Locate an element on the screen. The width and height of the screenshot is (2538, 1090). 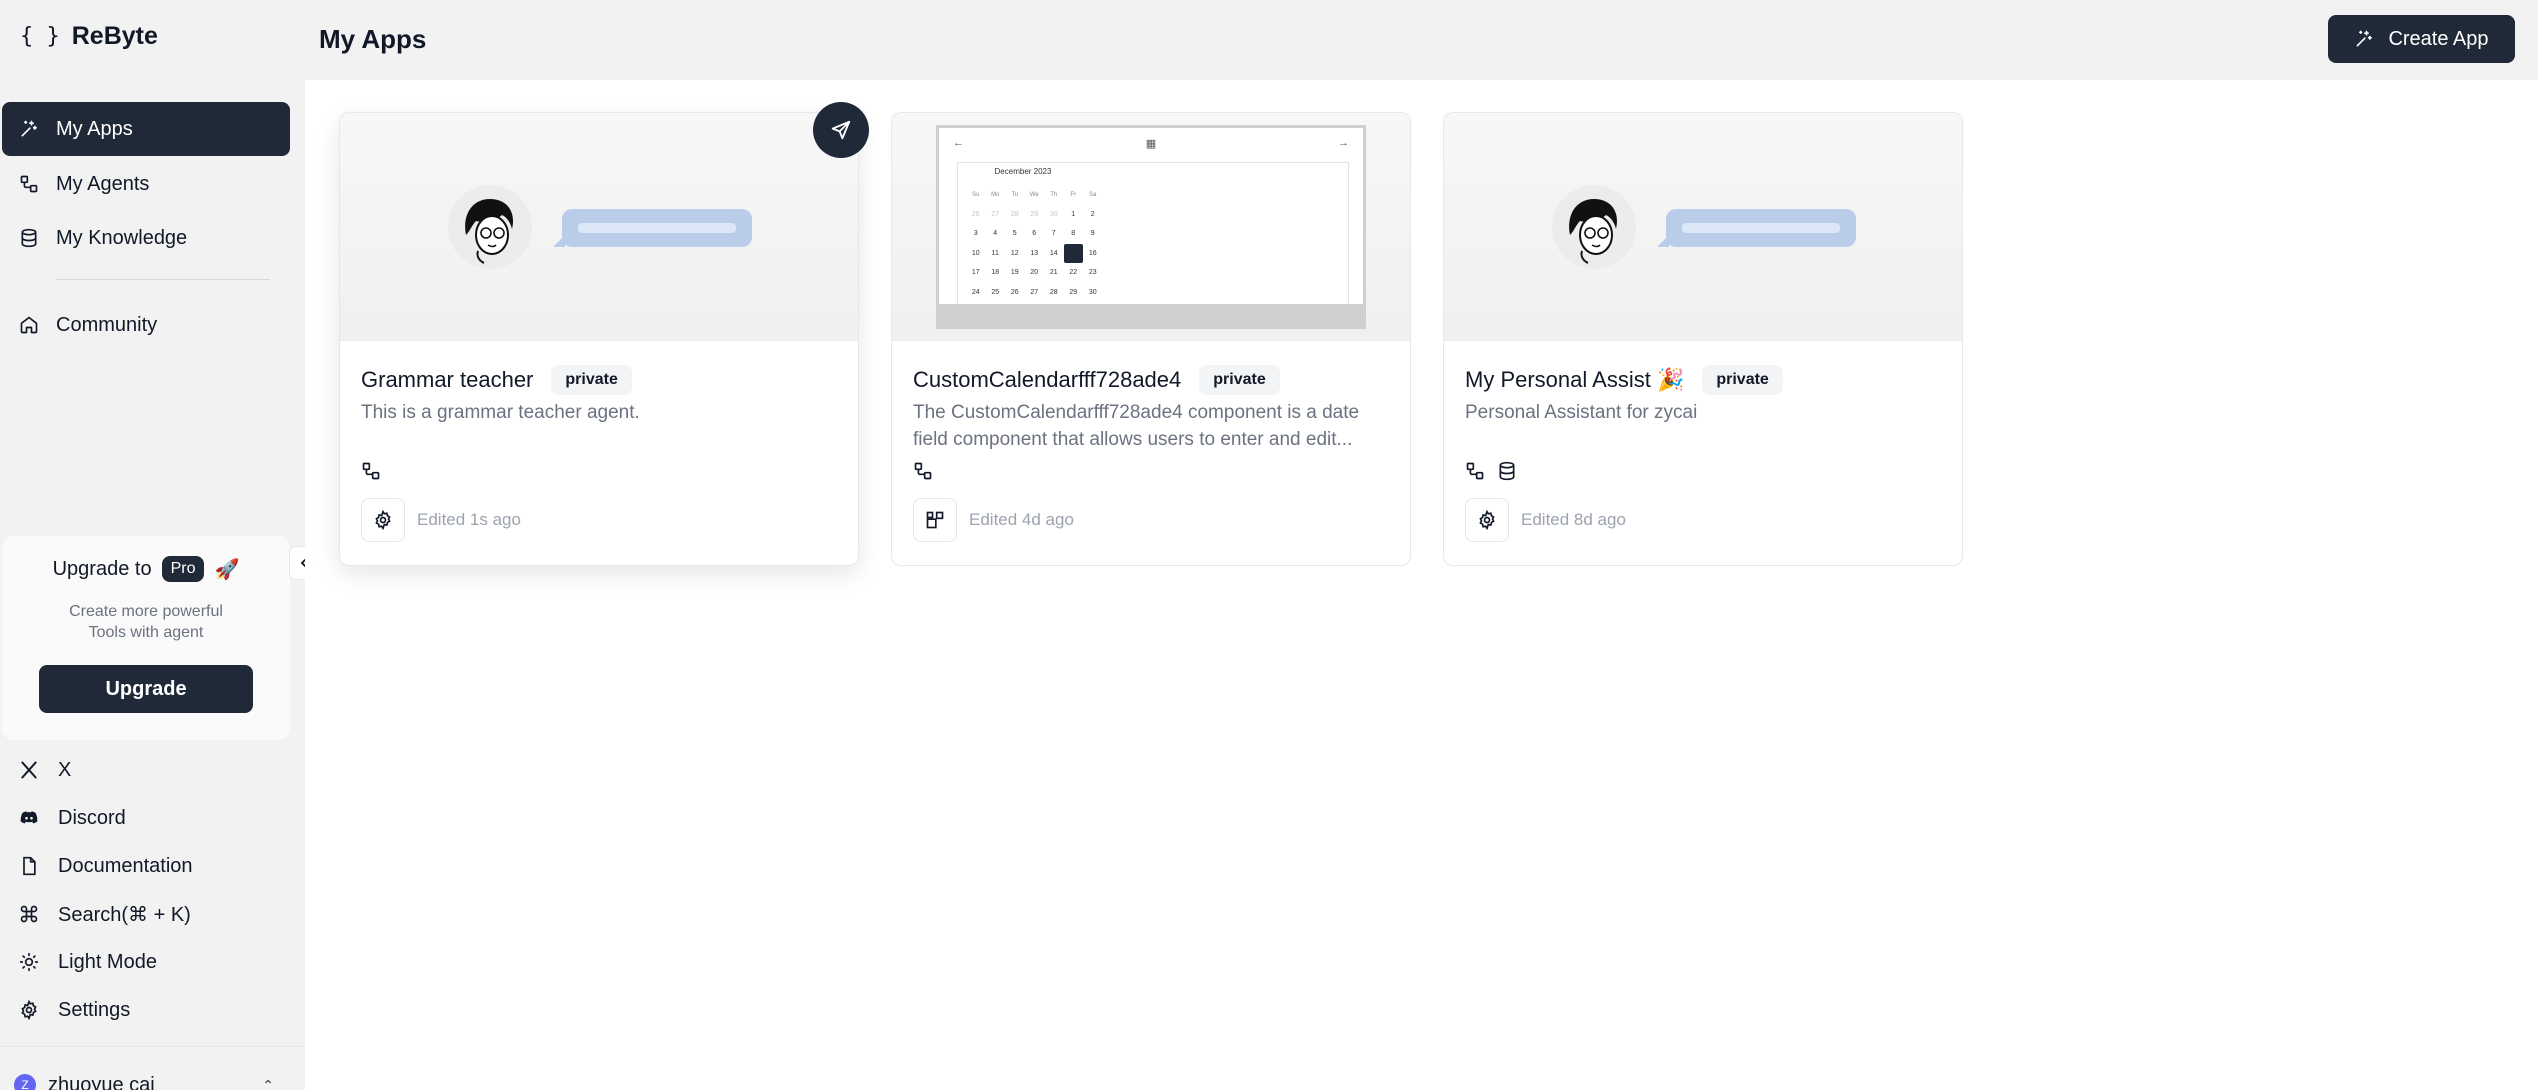
calendar-weekday: Sa is located at coordinates (1093, 194).